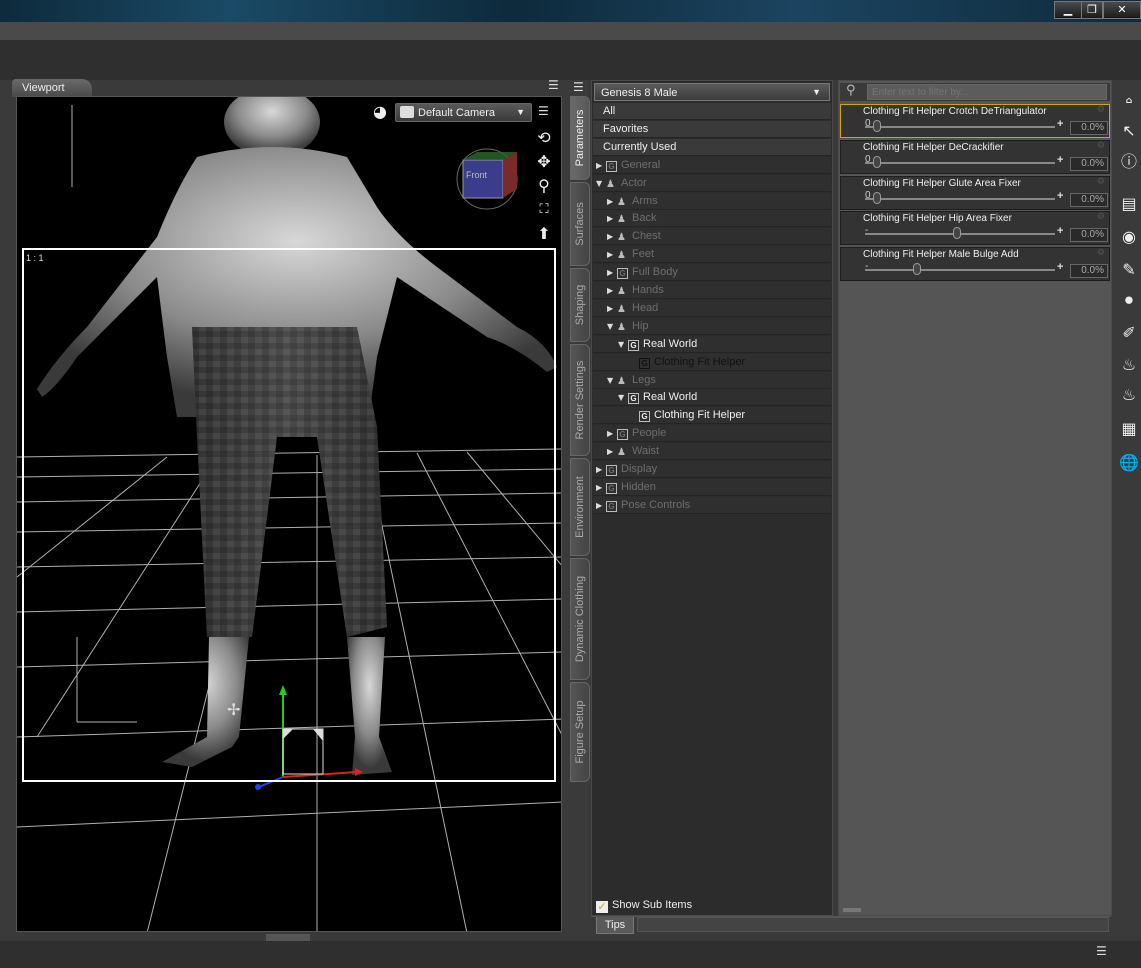  What do you see at coordinates (580, 619) in the screenshot?
I see `tab-dynamic-clothing: Dynamic Clothing` at bounding box center [580, 619].